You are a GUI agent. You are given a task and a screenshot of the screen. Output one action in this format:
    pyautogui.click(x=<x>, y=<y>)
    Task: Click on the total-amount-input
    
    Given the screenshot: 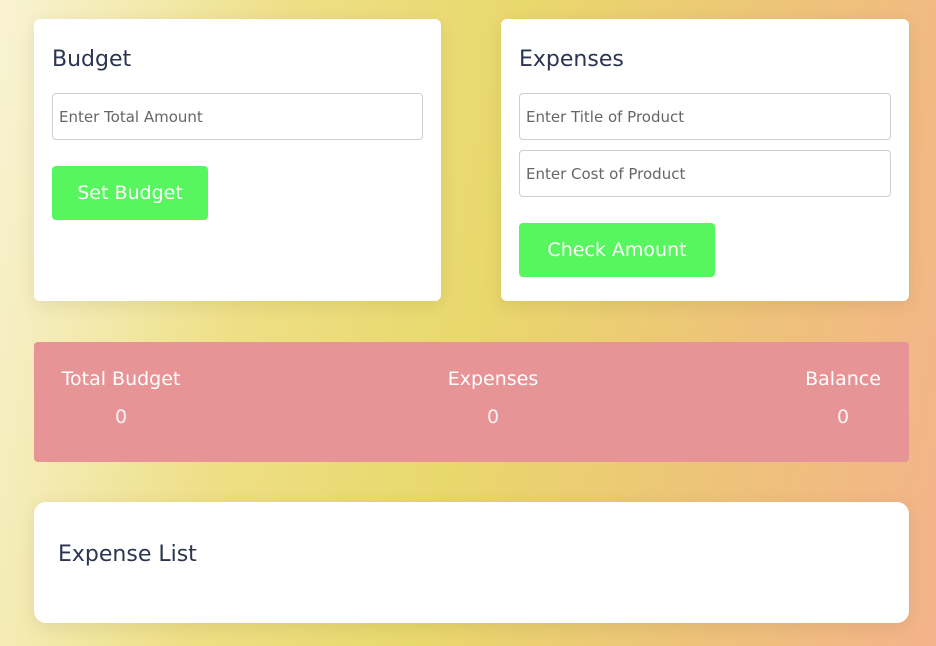 What is the action you would take?
    pyautogui.click(x=237, y=116)
    